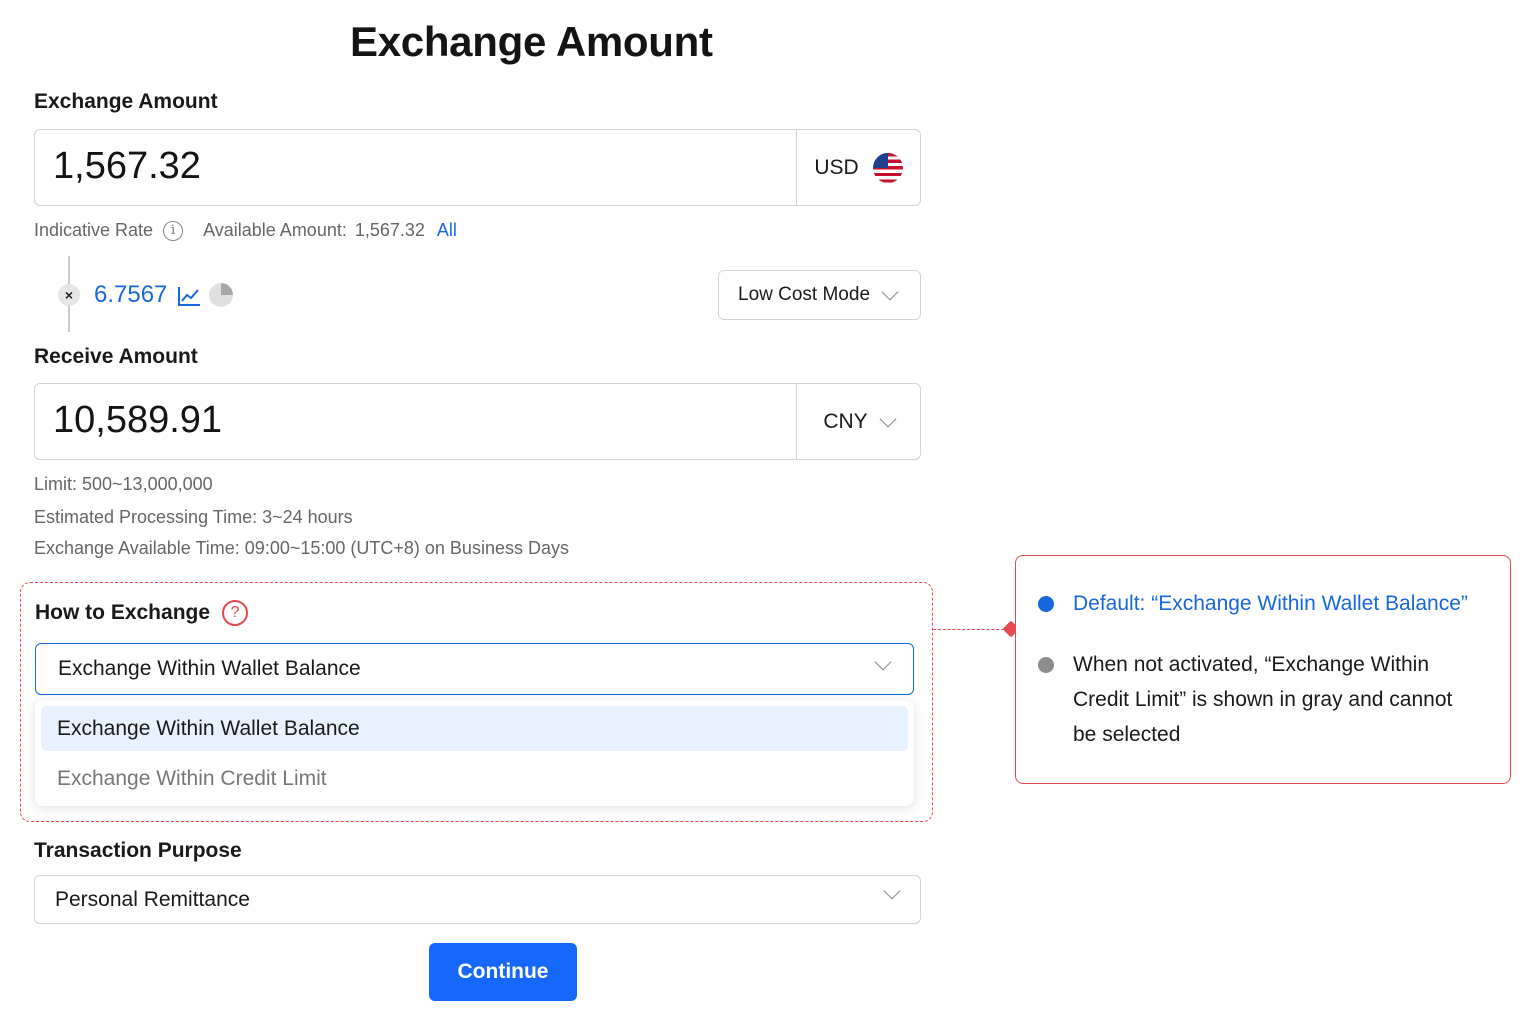  What do you see at coordinates (477, 899) in the screenshot?
I see `transaction-purpose-select: Personal Remittance` at bounding box center [477, 899].